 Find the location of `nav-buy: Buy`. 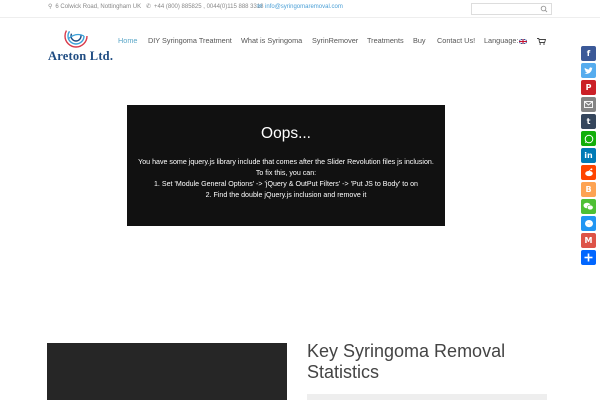

nav-buy: Buy is located at coordinates (419, 41).